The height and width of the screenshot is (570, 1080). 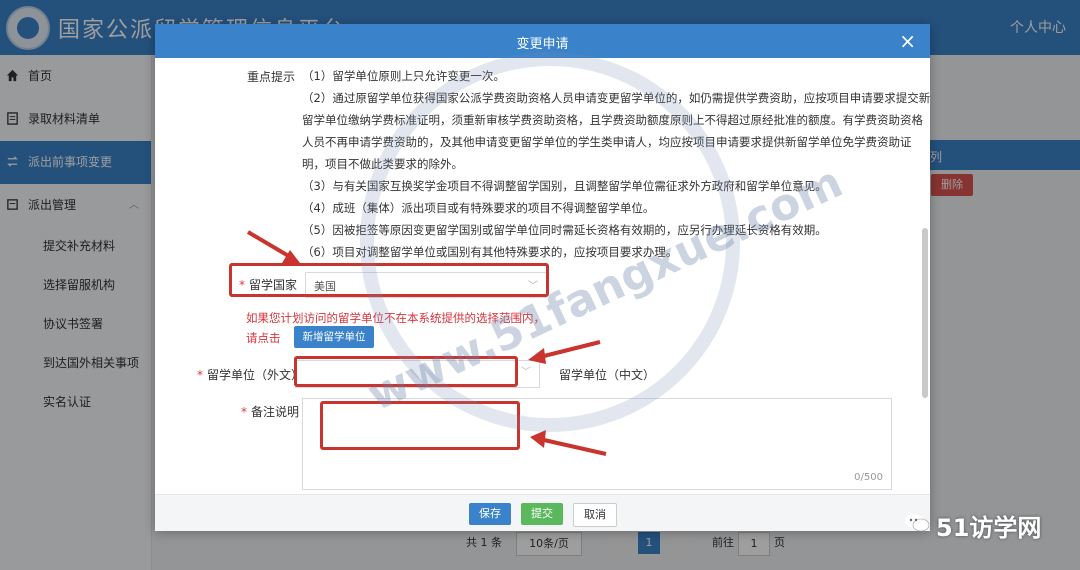 I want to click on add-unit-button: 新增留学单位, so click(x=334, y=337).